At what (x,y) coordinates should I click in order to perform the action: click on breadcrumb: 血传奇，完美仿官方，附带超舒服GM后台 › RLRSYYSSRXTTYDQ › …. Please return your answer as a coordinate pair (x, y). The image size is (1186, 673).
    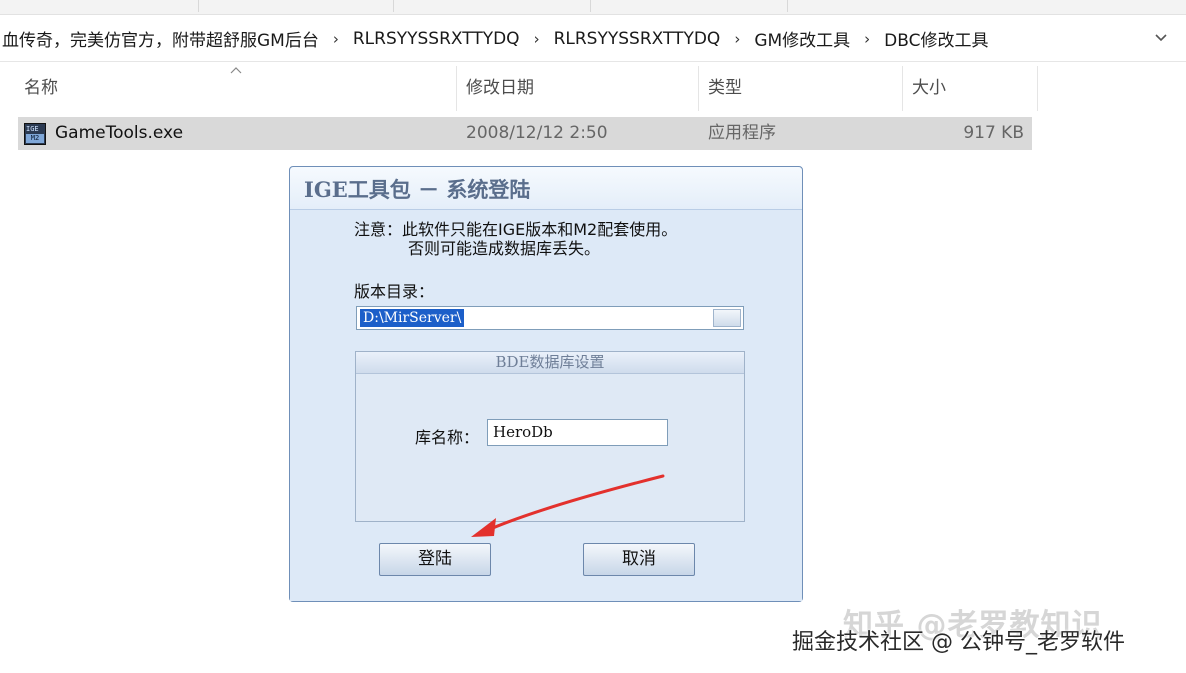
    Looking at the image, I should click on (495, 39).